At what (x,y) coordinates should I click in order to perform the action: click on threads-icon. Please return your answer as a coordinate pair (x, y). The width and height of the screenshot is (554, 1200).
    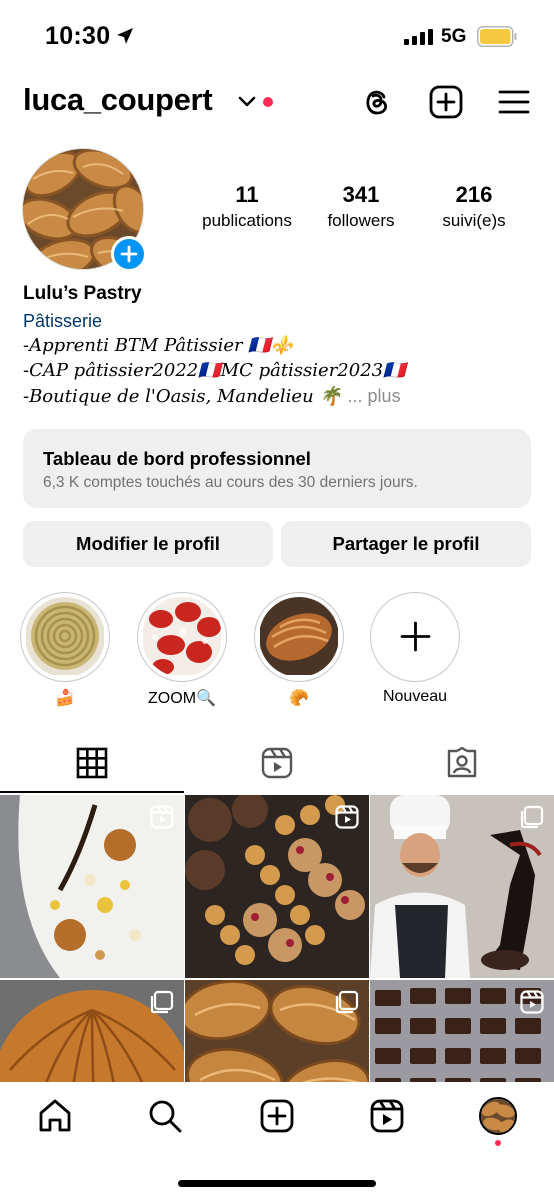
    Looking at the image, I should click on (377, 102).